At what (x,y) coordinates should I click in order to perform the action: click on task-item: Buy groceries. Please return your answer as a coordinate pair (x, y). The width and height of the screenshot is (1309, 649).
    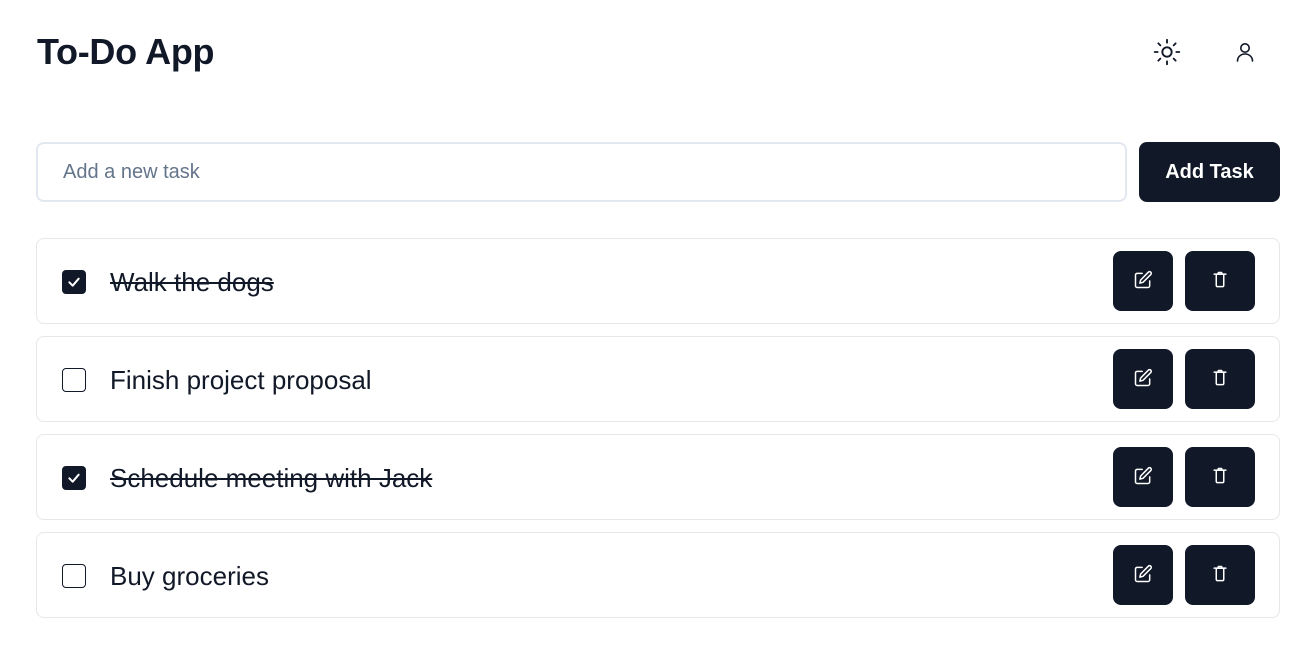
    Looking at the image, I should click on (658, 575).